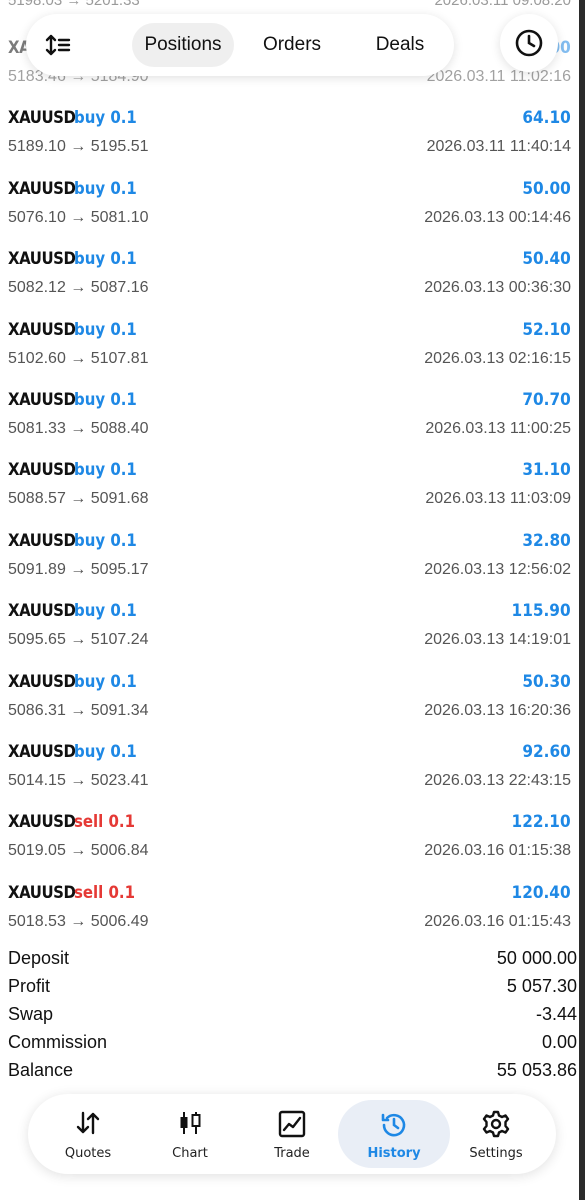  What do you see at coordinates (292, 1044) in the screenshot?
I see `summary-commission: Commission 0.00` at bounding box center [292, 1044].